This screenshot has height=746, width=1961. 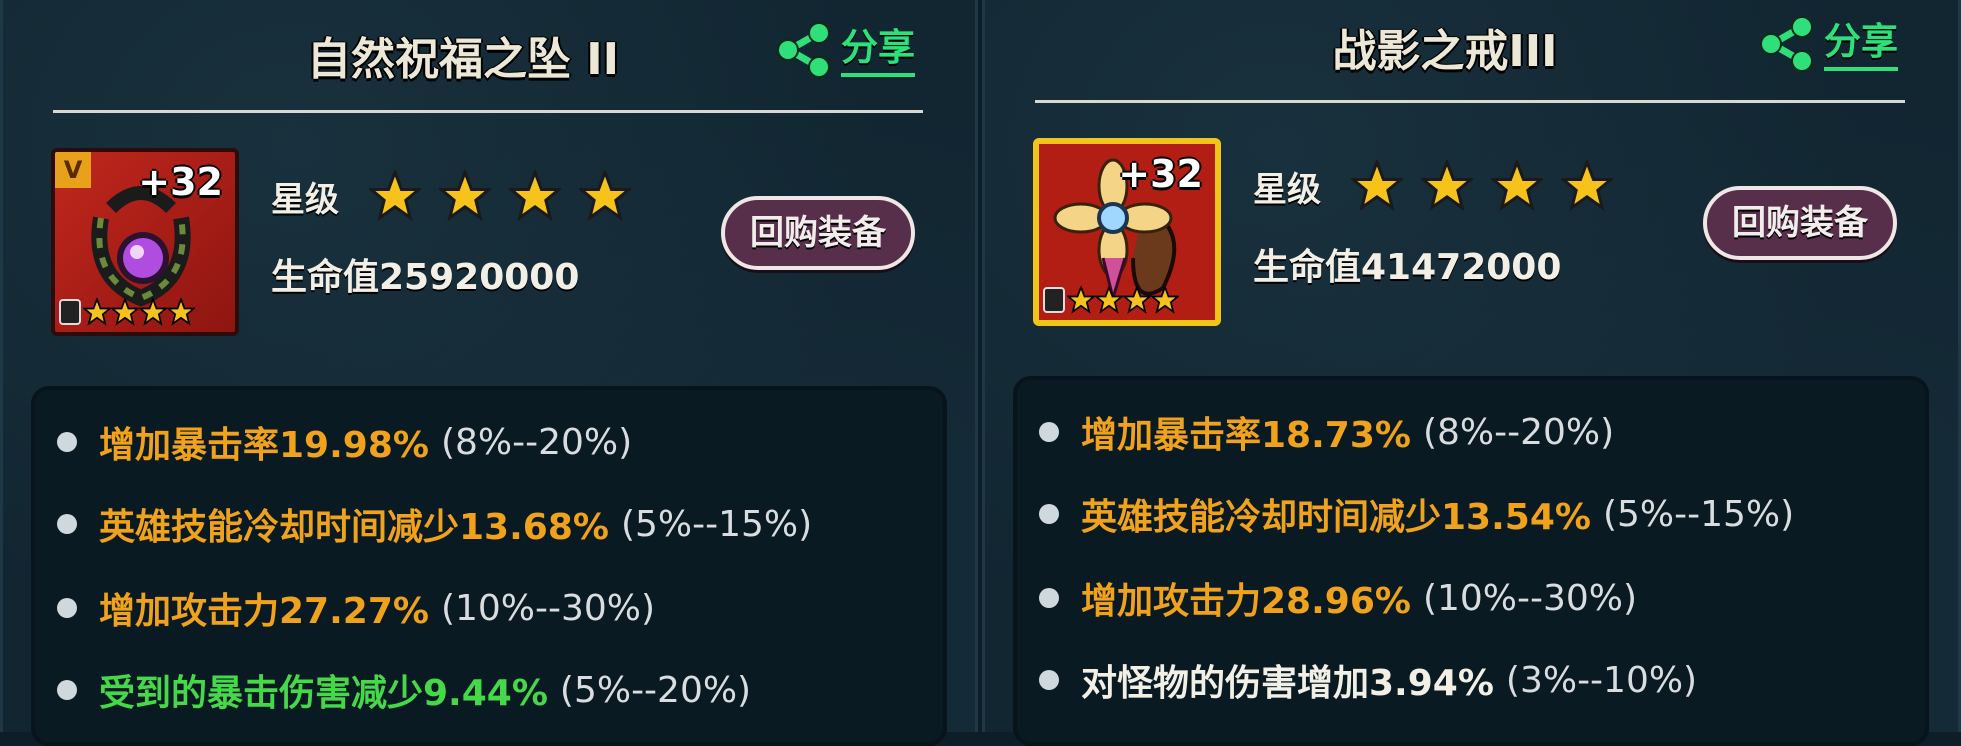 What do you see at coordinates (1407, 267) in the screenshot?
I see `life-value: 生命值41472000` at bounding box center [1407, 267].